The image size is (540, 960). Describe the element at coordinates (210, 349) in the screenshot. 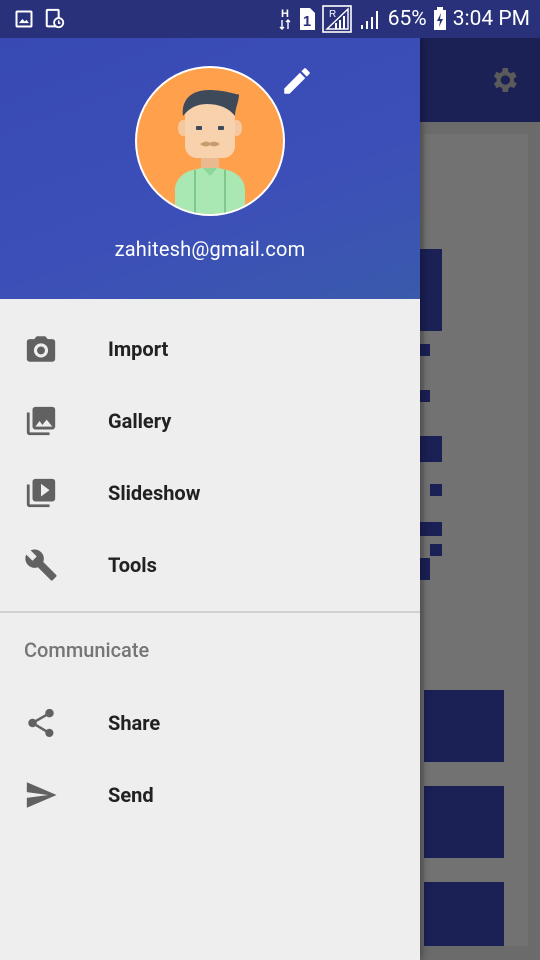

I see `menu-item-import: Import` at that location.